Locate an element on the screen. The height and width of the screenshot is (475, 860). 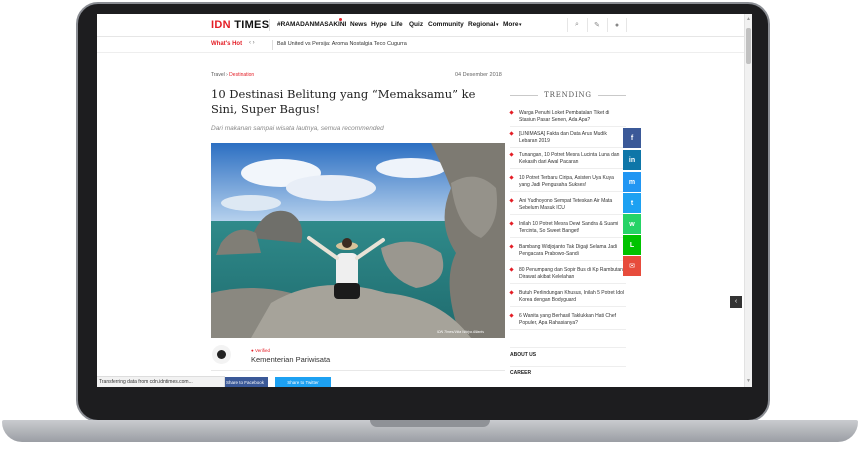
share-glyph: L is located at coordinates (632, 245).